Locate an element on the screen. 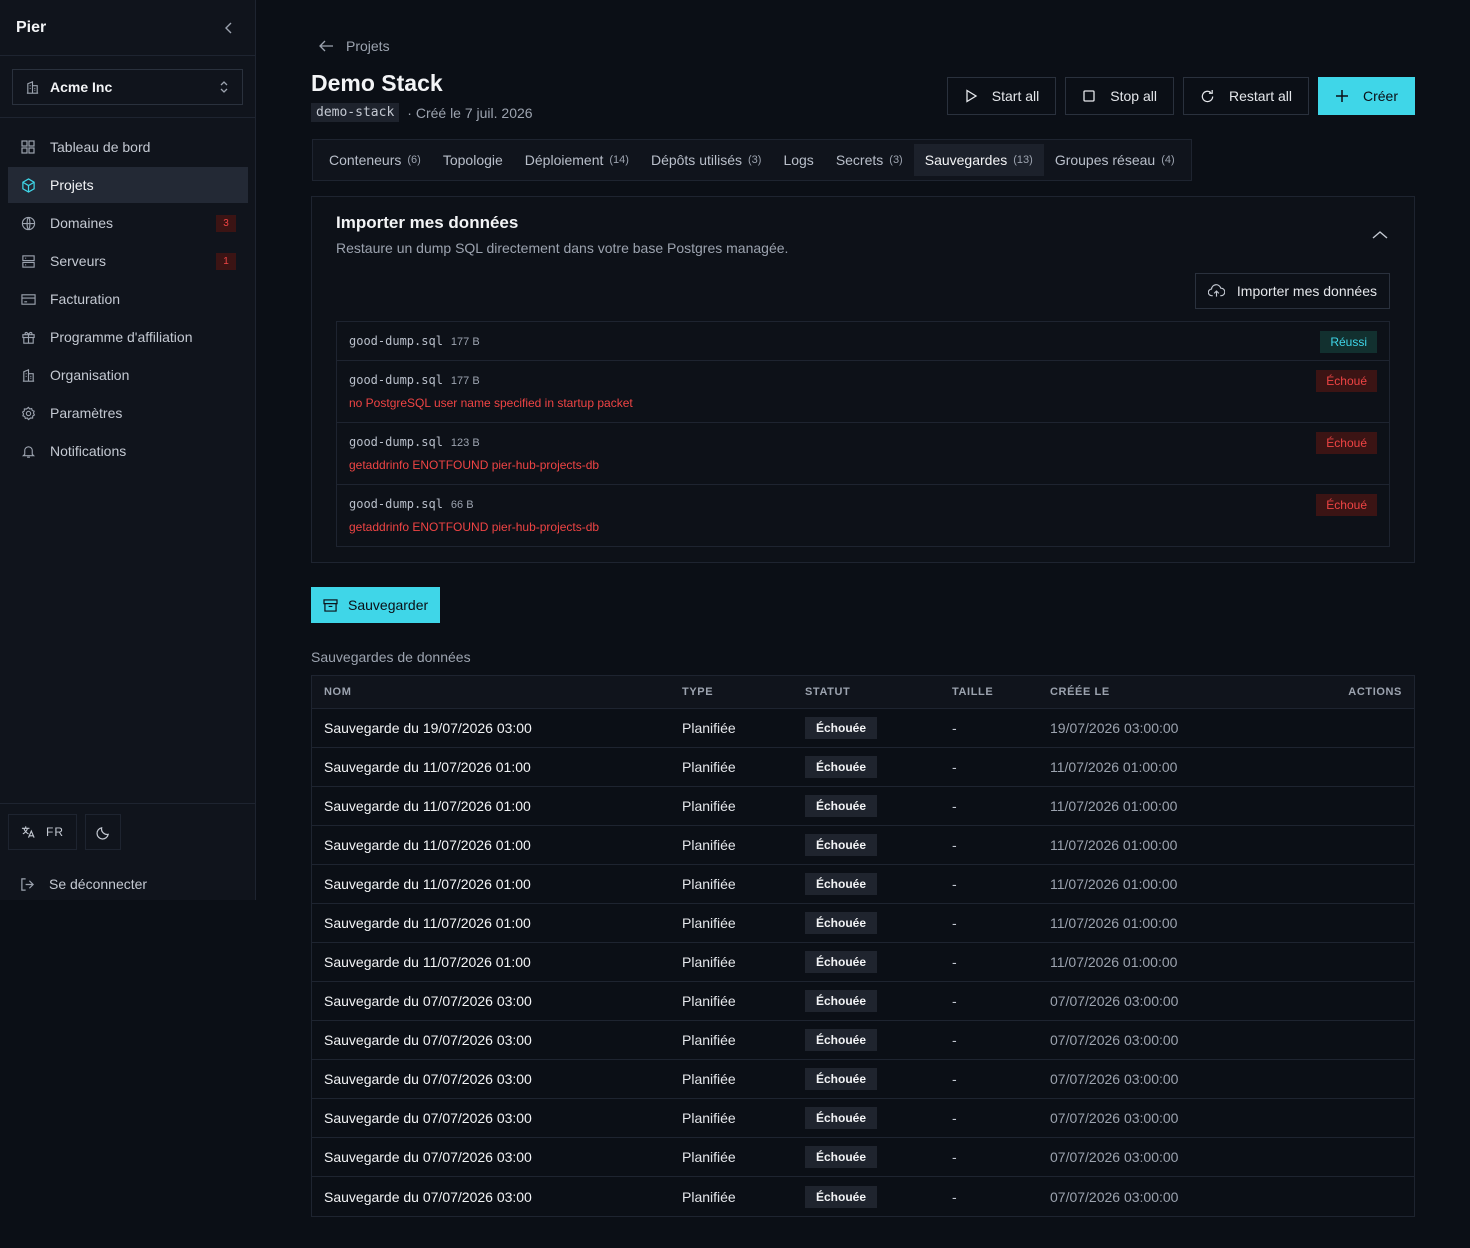  sidebar-item-projets: Projets is located at coordinates (128, 185).